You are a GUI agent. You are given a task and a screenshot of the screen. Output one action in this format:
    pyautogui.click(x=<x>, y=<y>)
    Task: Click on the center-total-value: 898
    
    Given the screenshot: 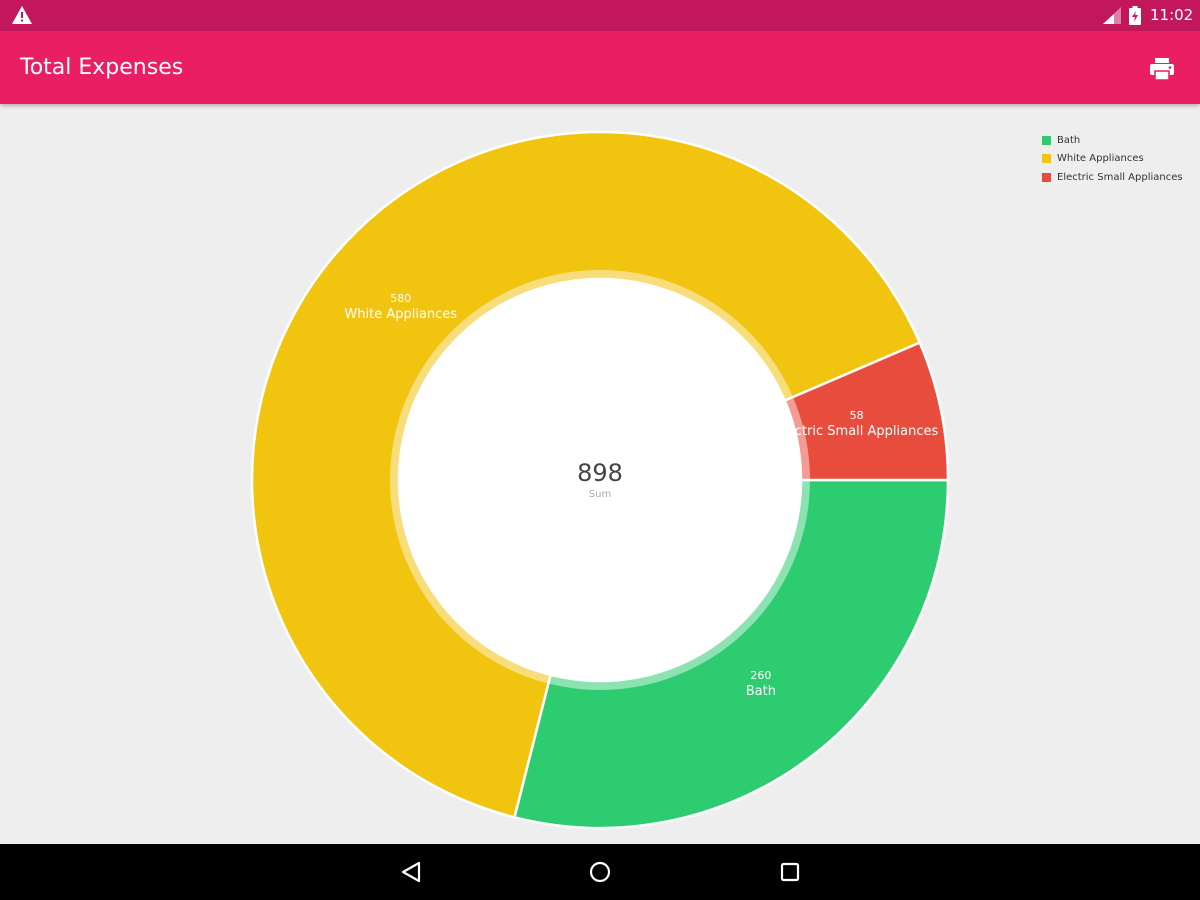 What is the action you would take?
    pyautogui.click(x=600, y=473)
    